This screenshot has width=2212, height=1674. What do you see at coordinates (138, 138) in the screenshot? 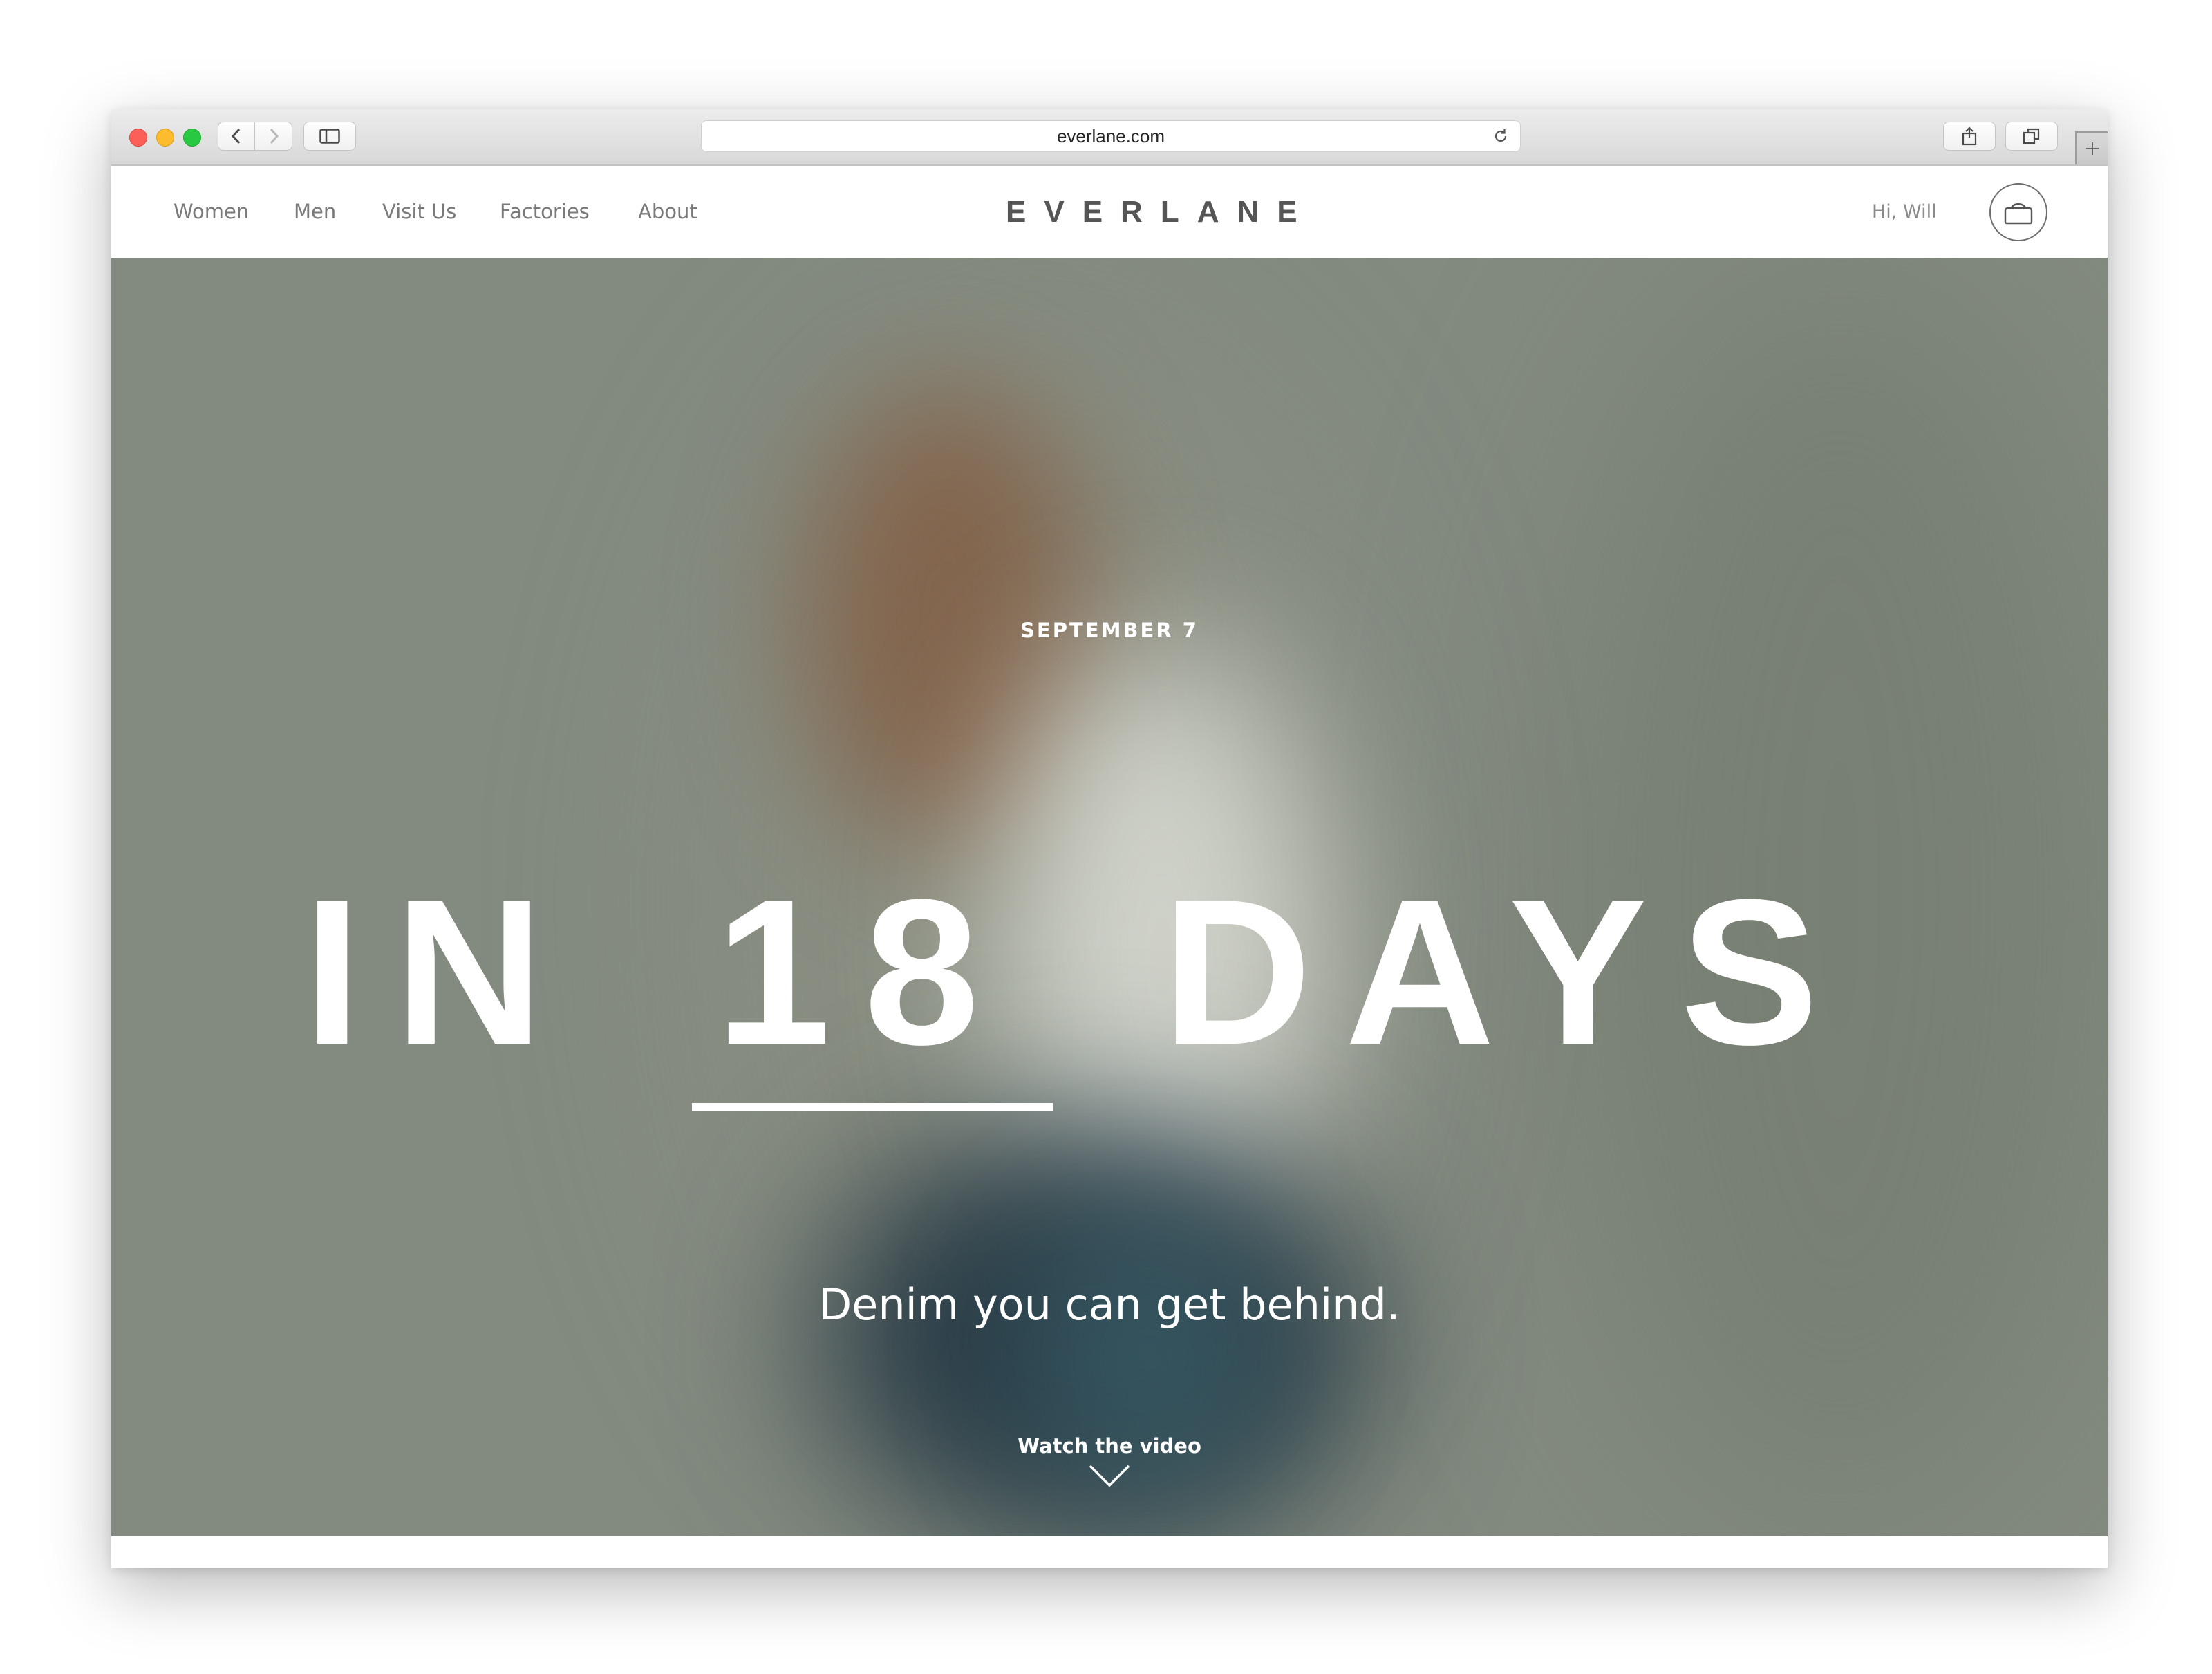
I see `close-window-button` at bounding box center [138, 138].